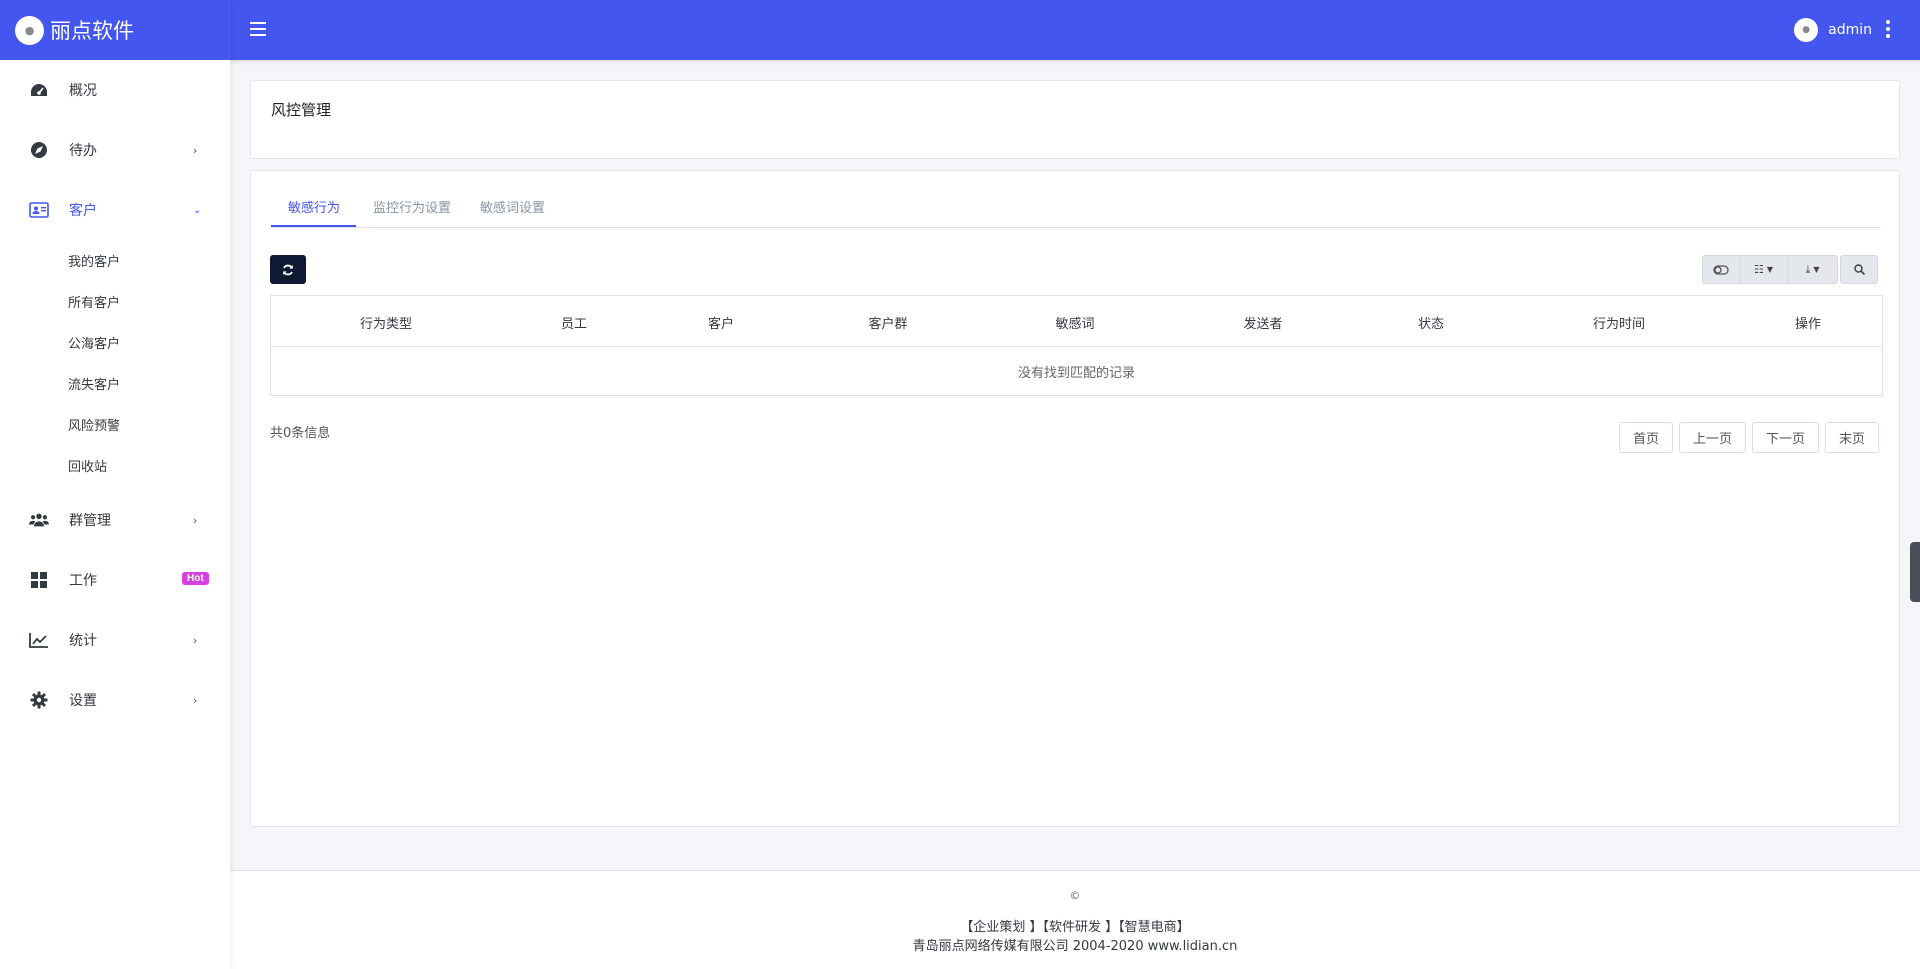 The height and width of the screenshot is (969, 1920). Describe the element at coordinates (1785, 437) in the screenshot. I see `next-page-button: 下一页` at that location.